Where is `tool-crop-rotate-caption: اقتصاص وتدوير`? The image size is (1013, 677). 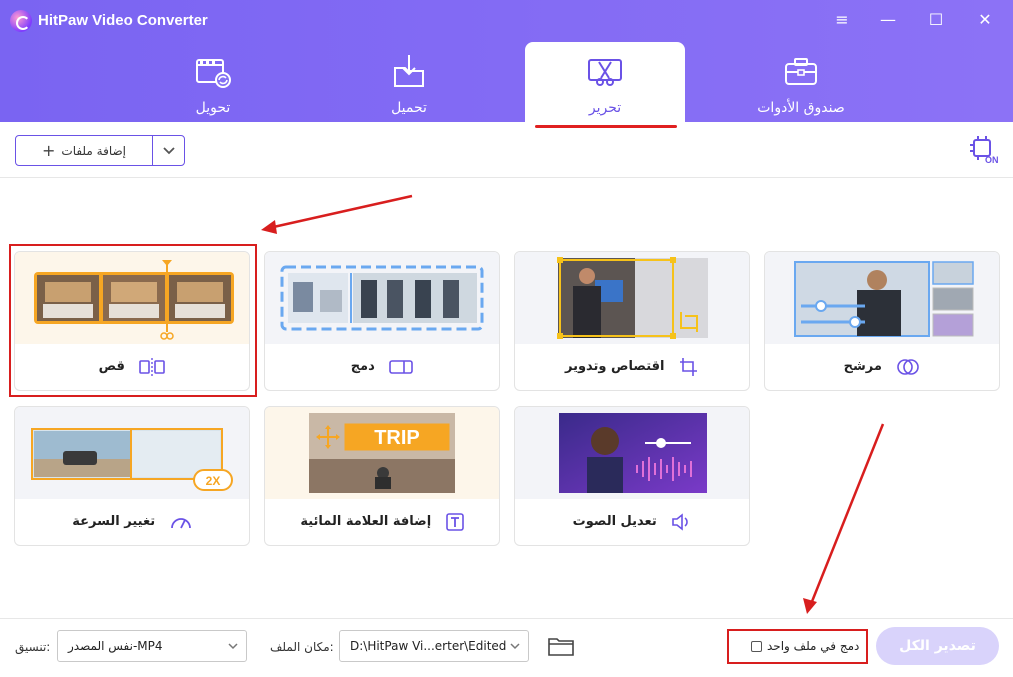 tool-crop-rotate-caption: اقتصاص وتدوير is located at coordinates (632, 367).